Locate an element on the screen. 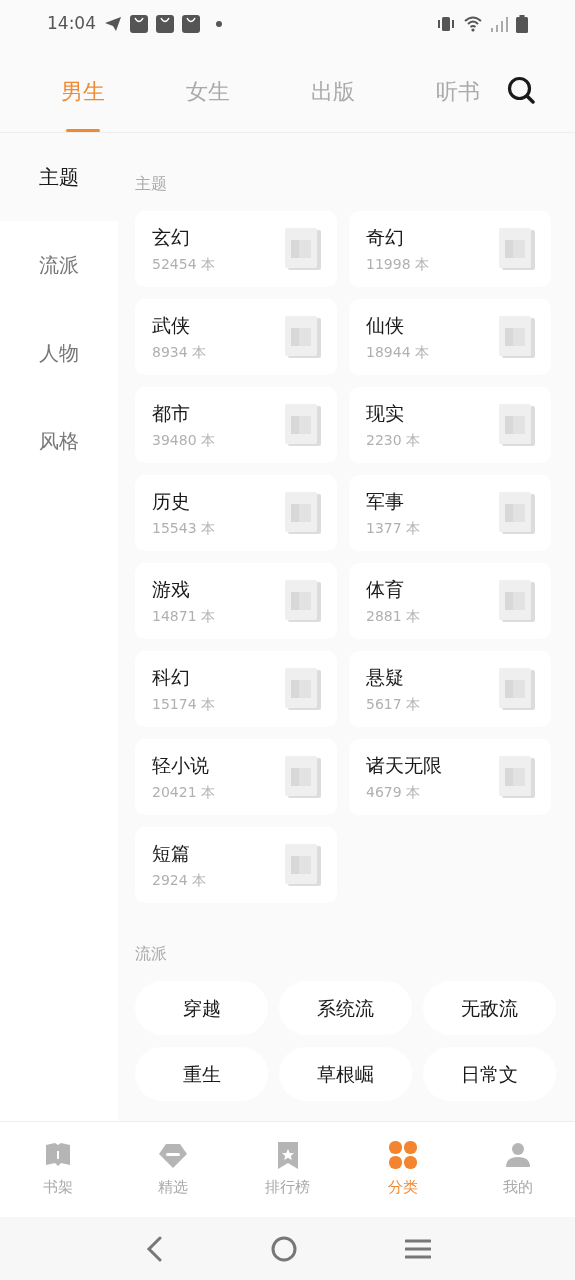 The image size is (575, 1280). category-card: 短篇 2924 本 is located at coordinates (236, 865).